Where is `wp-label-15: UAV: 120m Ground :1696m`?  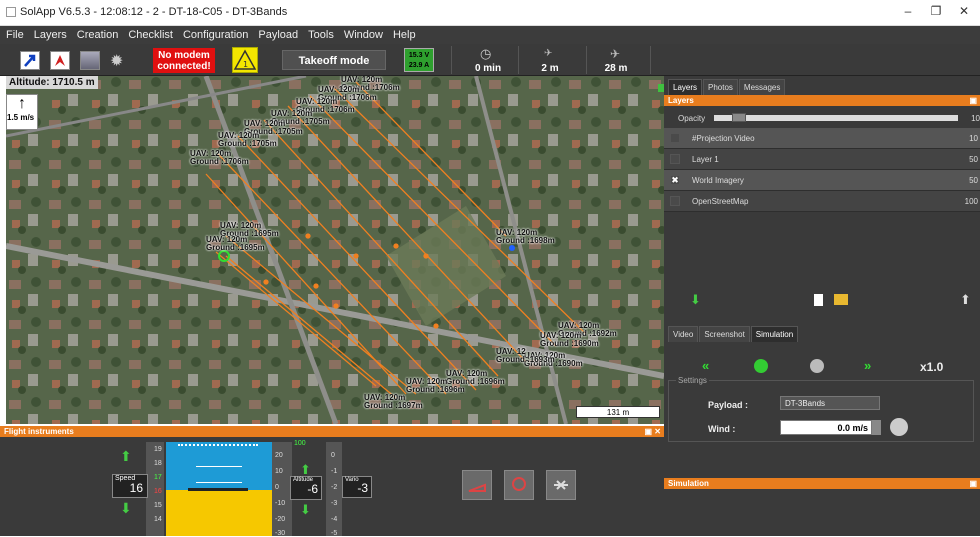
wp-label-15: UAV: 120m Ground :1696m is located at coordinates (435, 386).